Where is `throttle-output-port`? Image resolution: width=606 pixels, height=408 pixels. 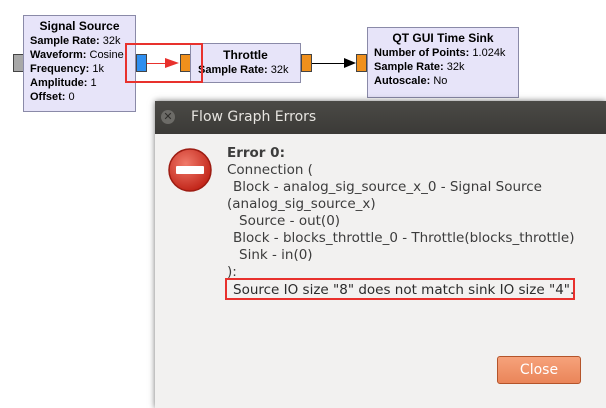 throttle-output-port is located at coordinates (306, 63).